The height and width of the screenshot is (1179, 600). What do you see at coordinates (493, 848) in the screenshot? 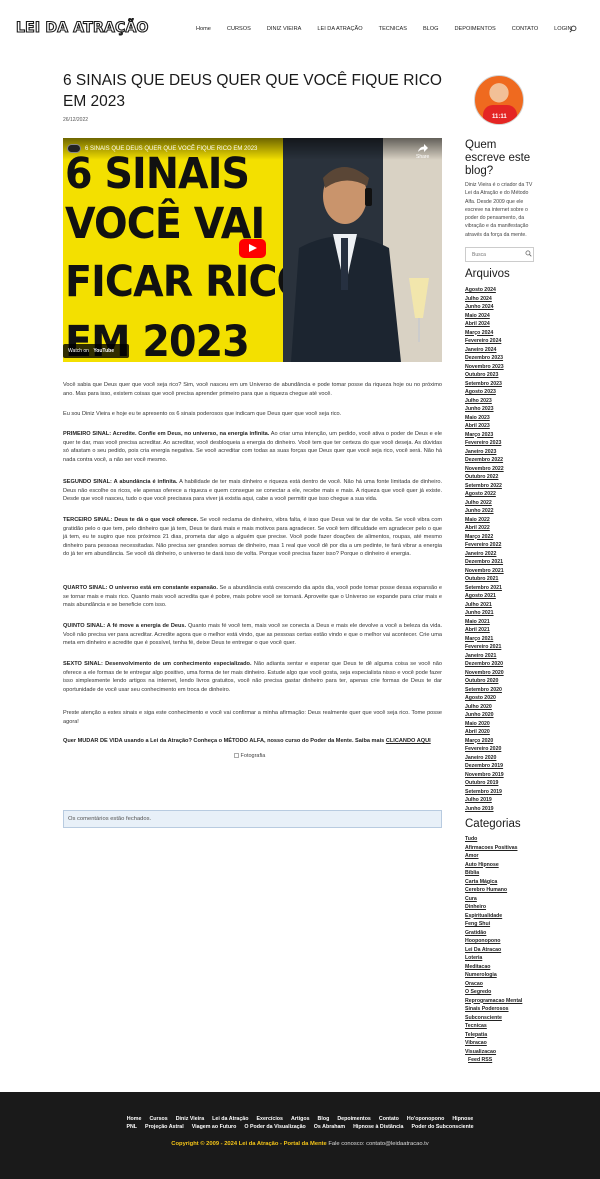
I see `category-link-afirmacoes-positivas: Afirmacoes Positivas` at bounding box center [493, 848].